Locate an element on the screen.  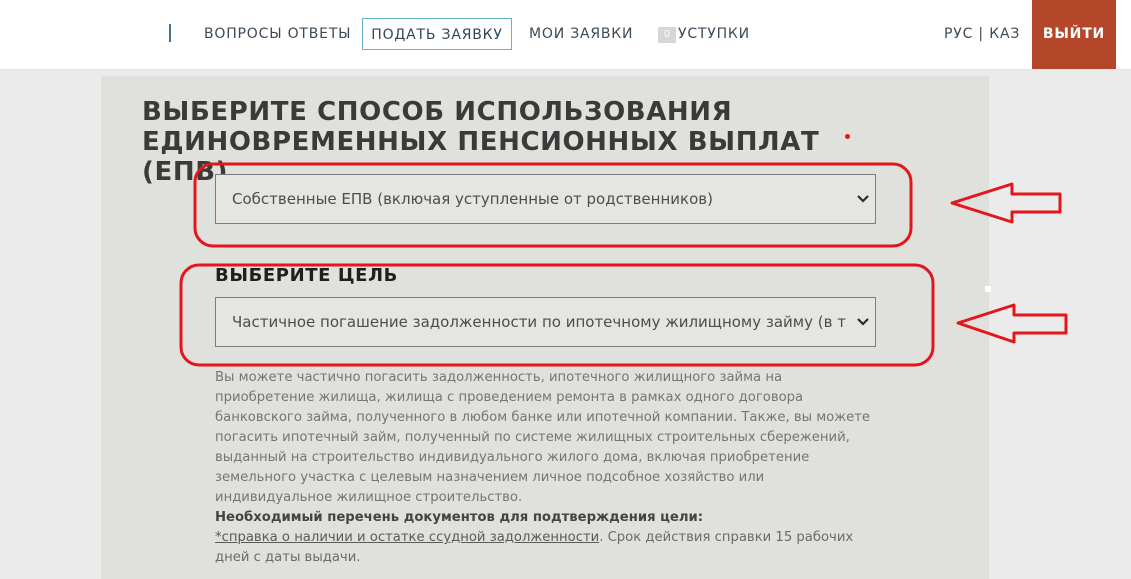
nav-faq-link: ВОПРОСЫ ОТВЕТЫ is located at coordinates (277, 34).